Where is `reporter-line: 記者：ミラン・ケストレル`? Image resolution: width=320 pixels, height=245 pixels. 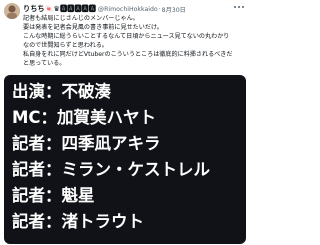 reporter-line: 記者：ミラン・ケストレル is located at coordinates (111, 169).